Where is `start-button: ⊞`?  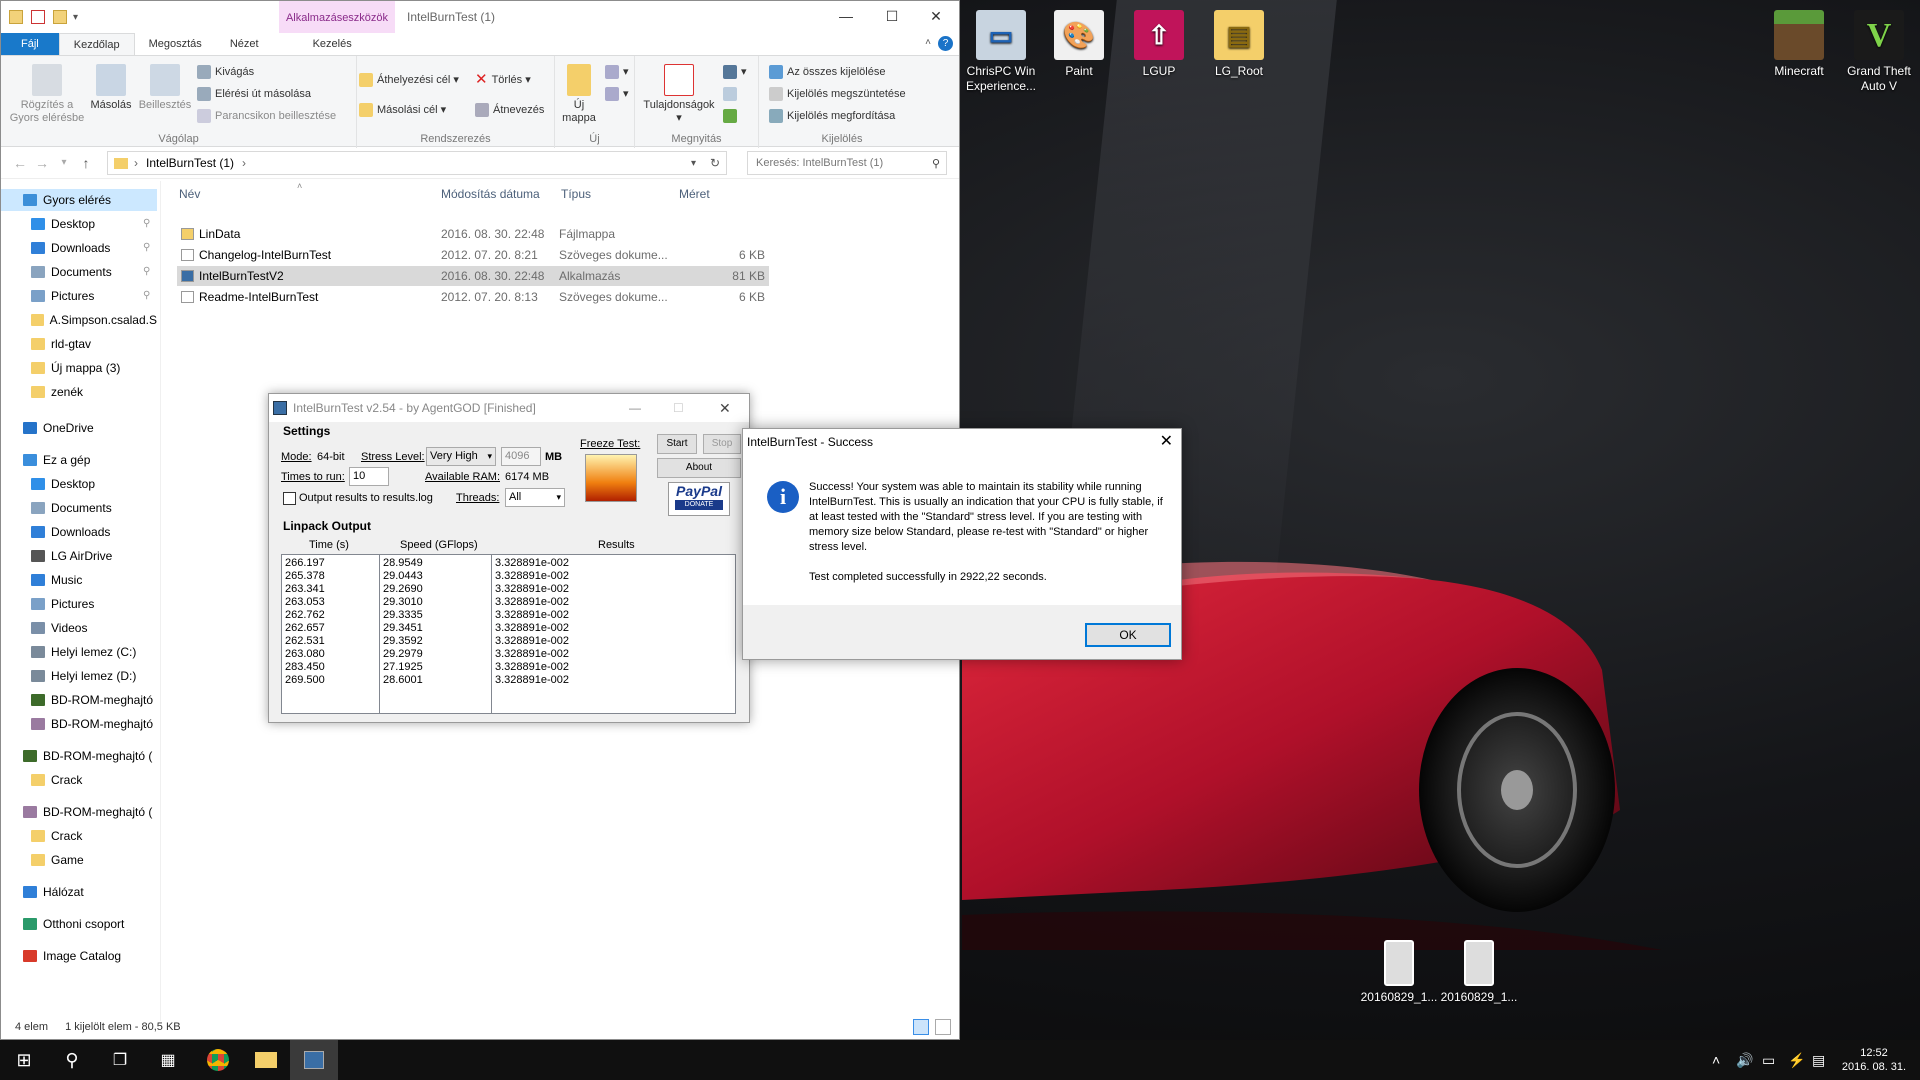
start-button: ⊞ is located at coordinates (24, 1060).